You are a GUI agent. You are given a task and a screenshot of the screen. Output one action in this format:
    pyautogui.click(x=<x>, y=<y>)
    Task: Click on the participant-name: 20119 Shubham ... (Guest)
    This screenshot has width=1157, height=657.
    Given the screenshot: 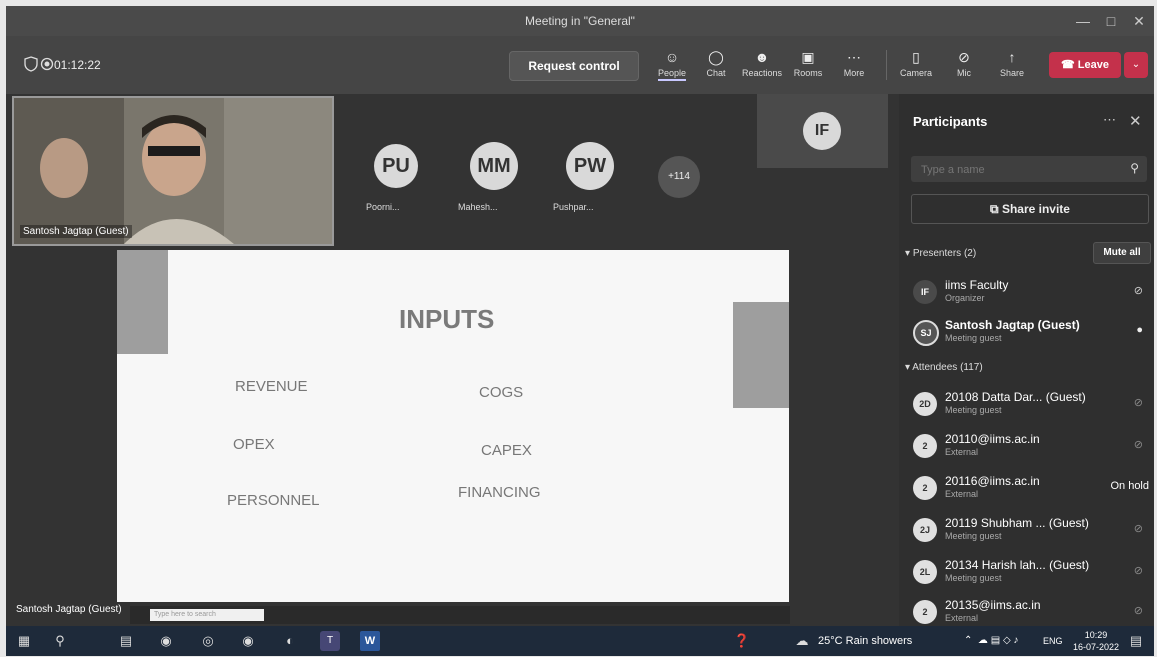 What is the action you would take?
    pyautogui.click(x=1017, y=523)
    